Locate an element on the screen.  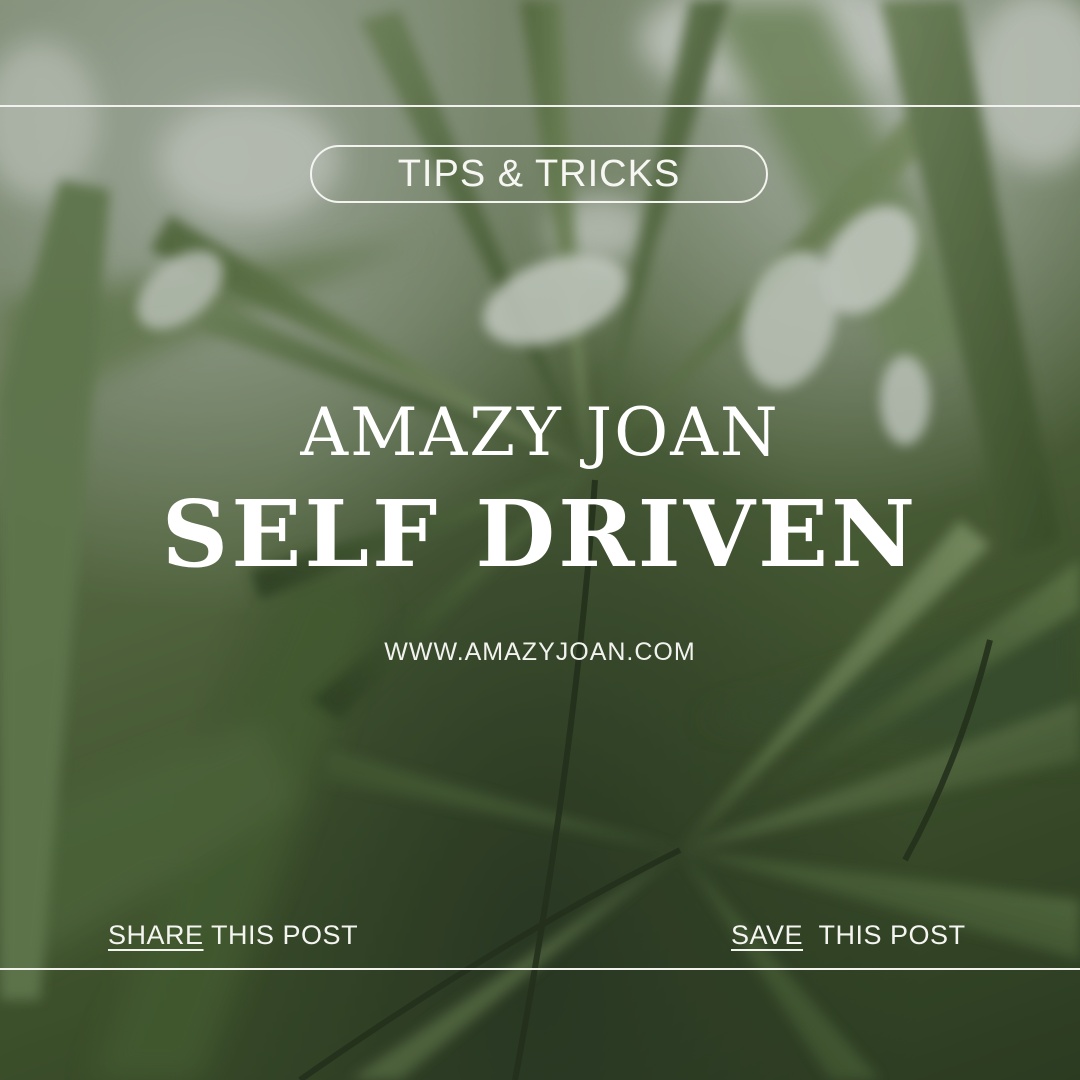
top-divider is located at coordinates (540, 106).